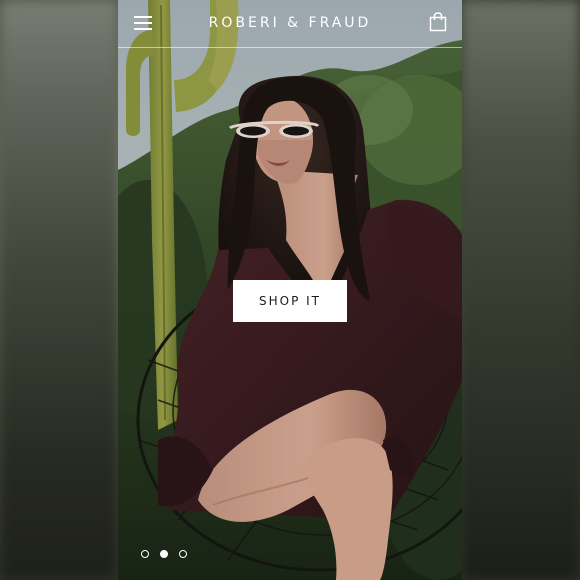 This screenshot has height=580, width=580. I want to click on shopping-bag-icon, so click(438, 22).